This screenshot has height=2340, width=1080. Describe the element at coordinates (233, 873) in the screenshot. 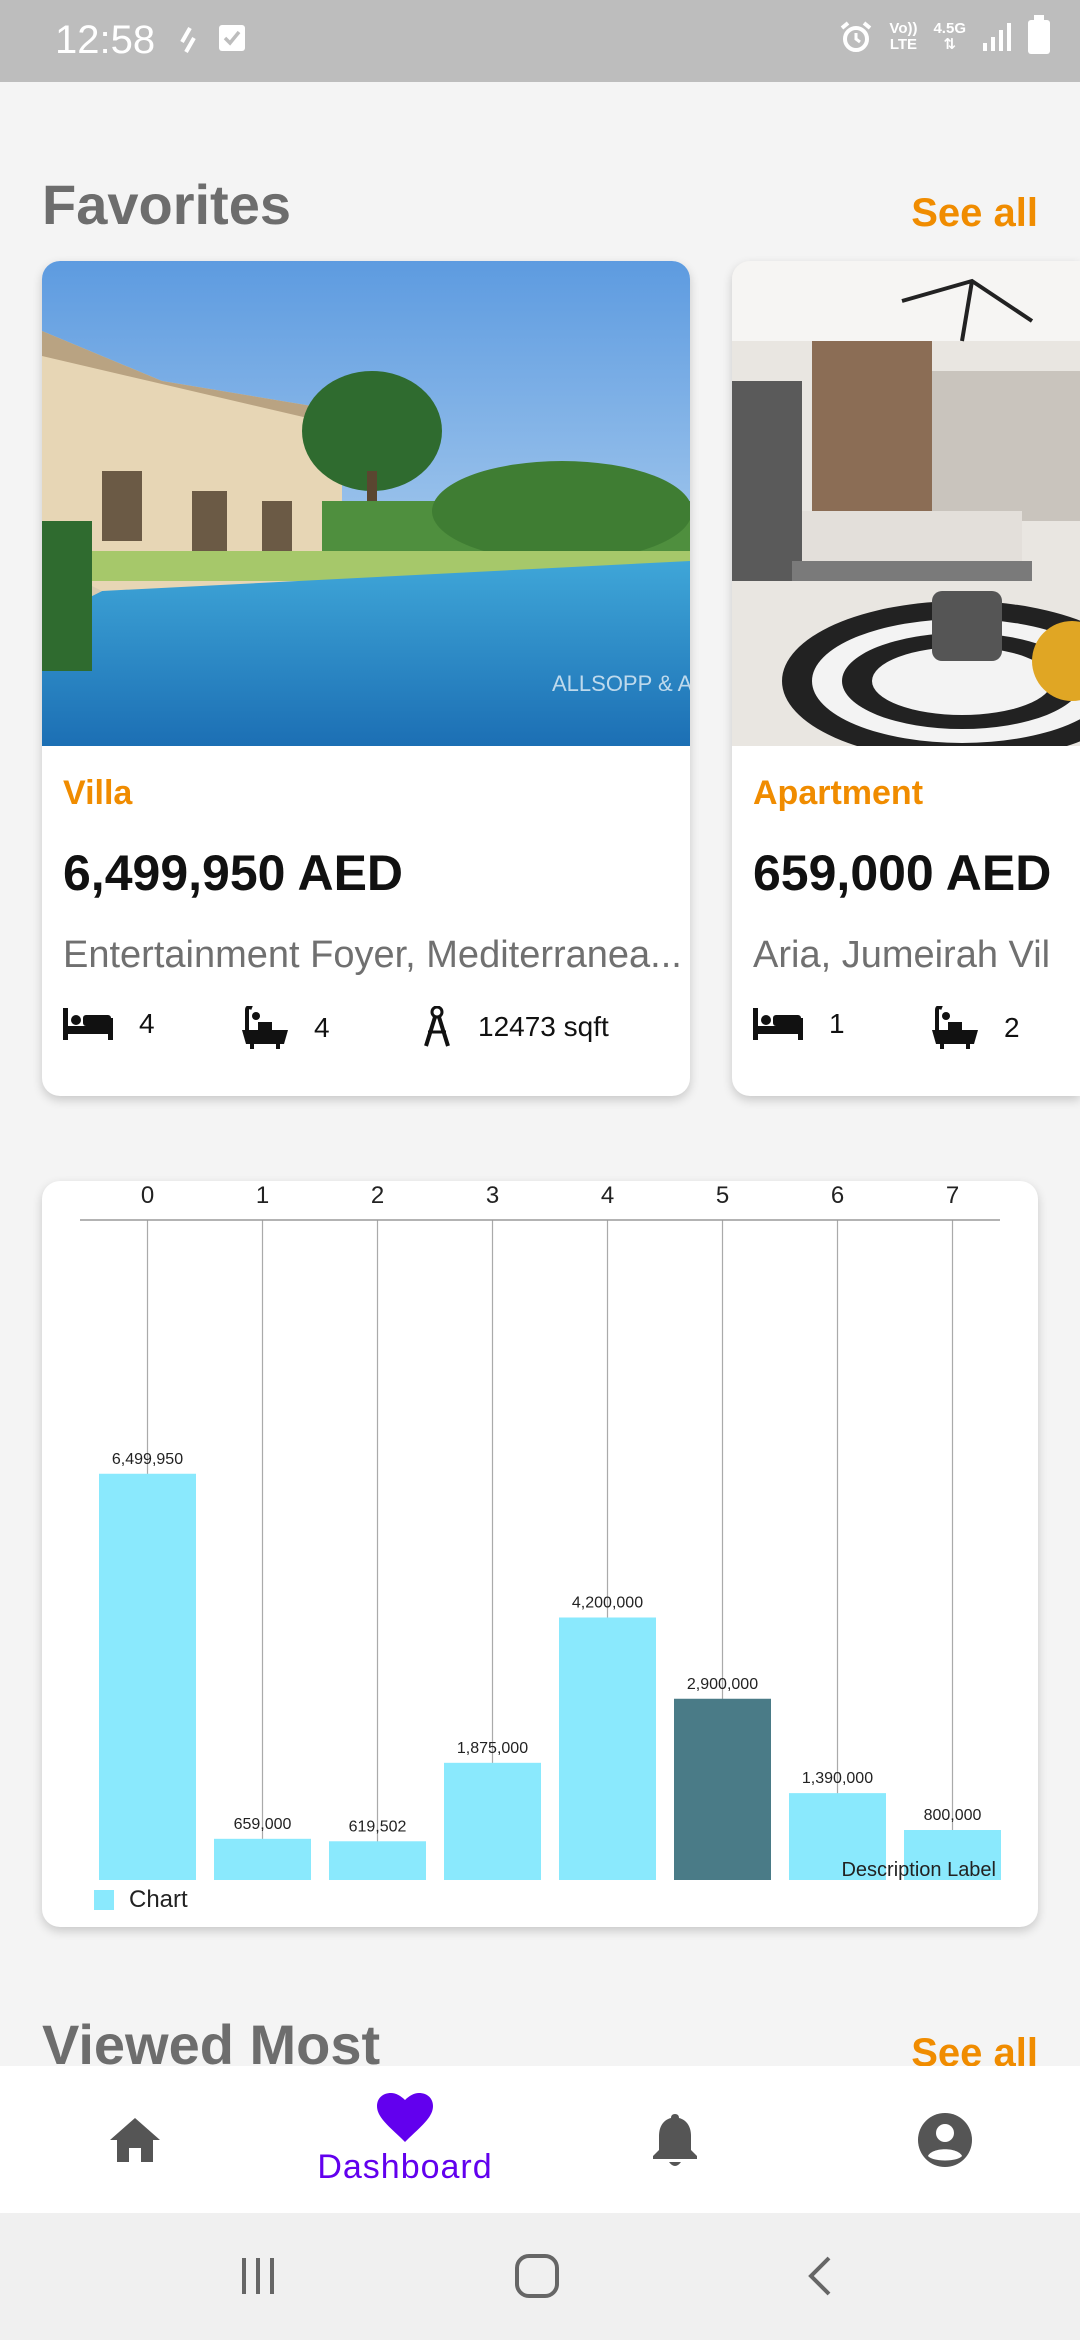

I see `property-price: 6,499,950 AED` at that location.